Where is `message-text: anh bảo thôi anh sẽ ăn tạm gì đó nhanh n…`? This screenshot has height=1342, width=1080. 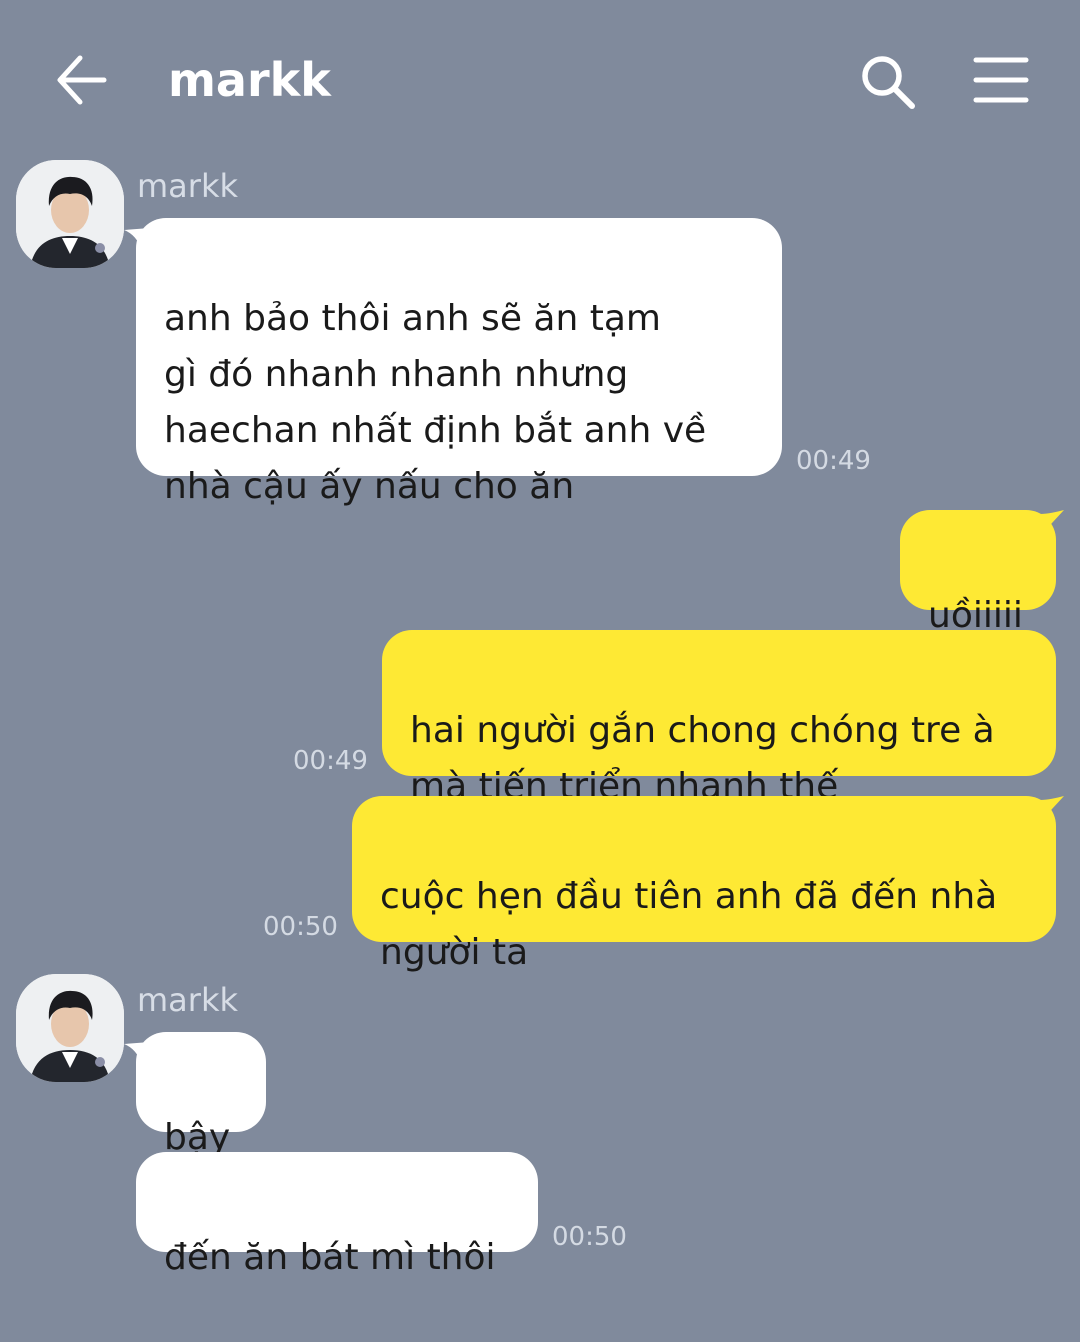 message-text: anh bảo thôi anh sẽ ăn tạm gì đó nhanh n… is located at coordinates (435, 402).